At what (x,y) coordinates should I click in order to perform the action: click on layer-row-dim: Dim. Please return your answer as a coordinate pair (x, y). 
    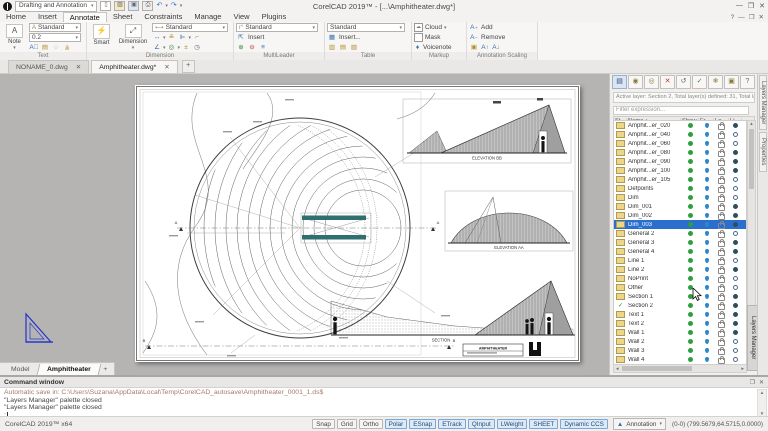
    Looking at the image, I should click on (680, 197).